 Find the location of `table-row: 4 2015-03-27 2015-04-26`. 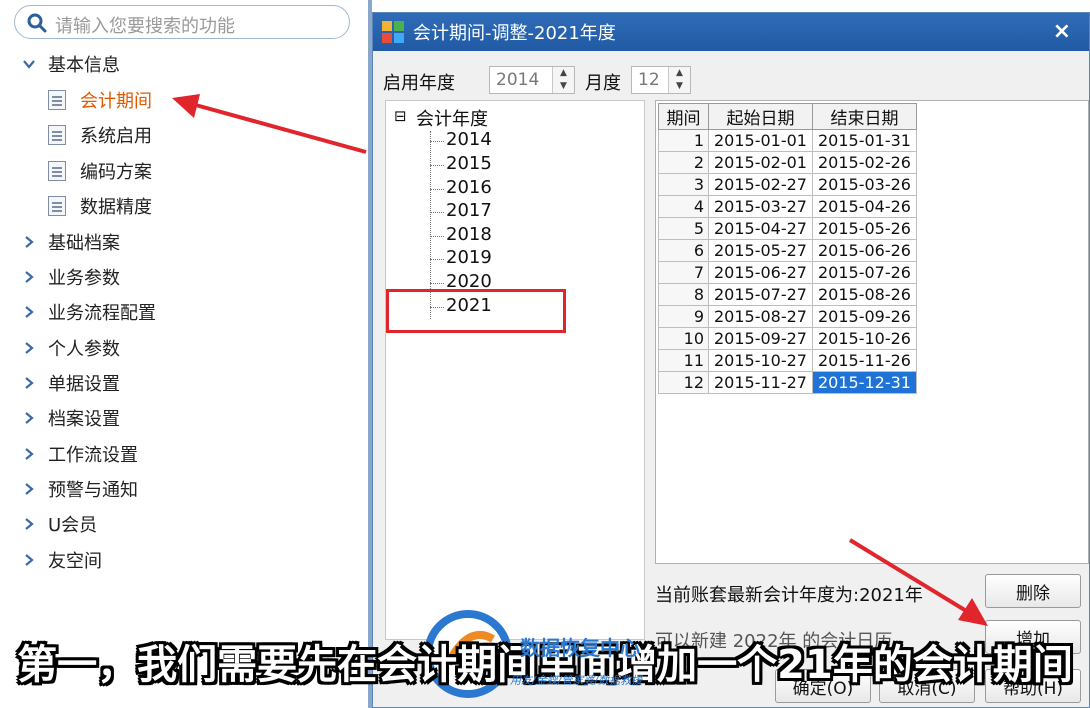

table-row: 4 2015-03-27 2015-04-26 is located at coordinates (787, 206).